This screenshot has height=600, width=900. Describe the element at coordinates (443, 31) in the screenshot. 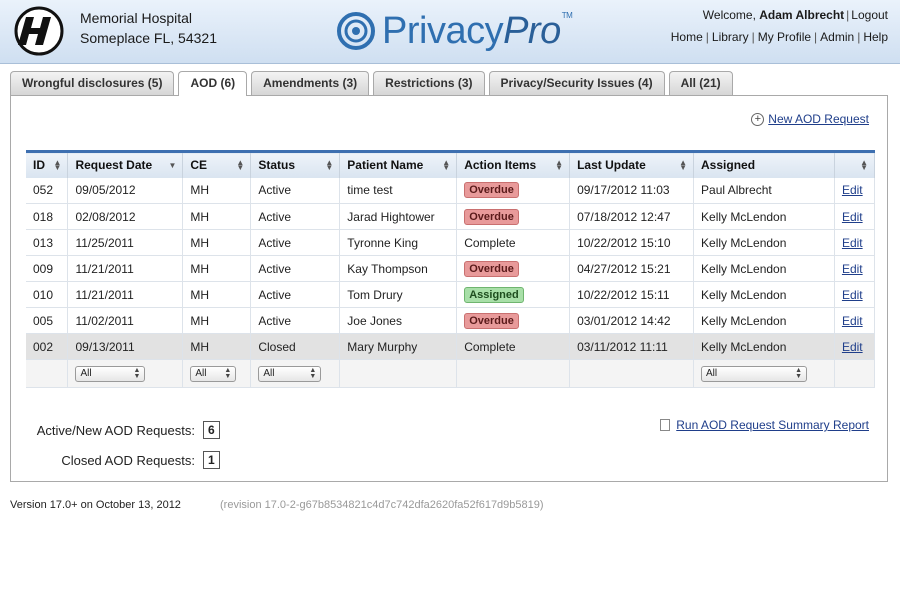

I see `brand-part1: Privacy` at that location.